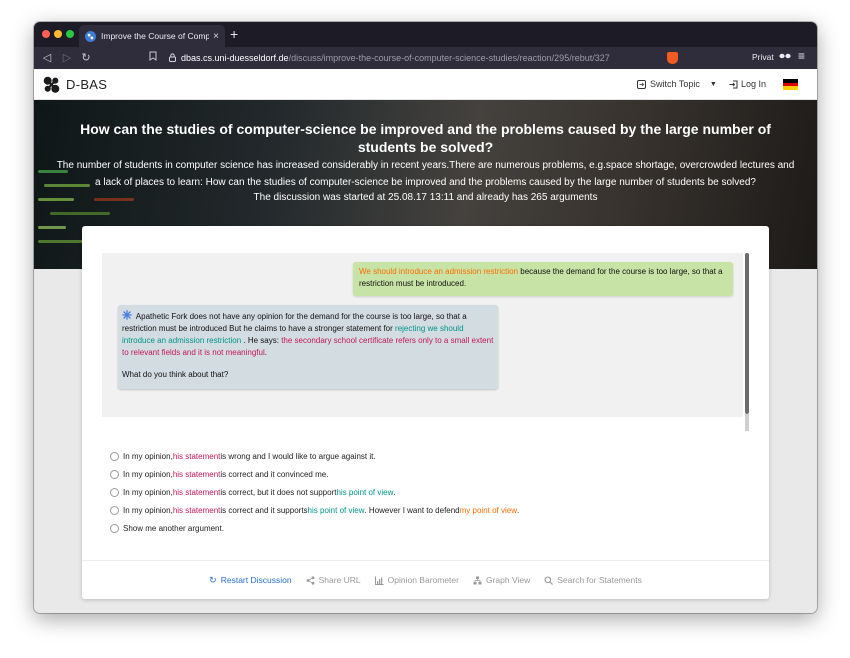 The width and height of the screenshot is (850, 658). Describe the element at coordinates (801, 56) in the screenshot. I see `hamburger-menu-icon: ≡` at that location.